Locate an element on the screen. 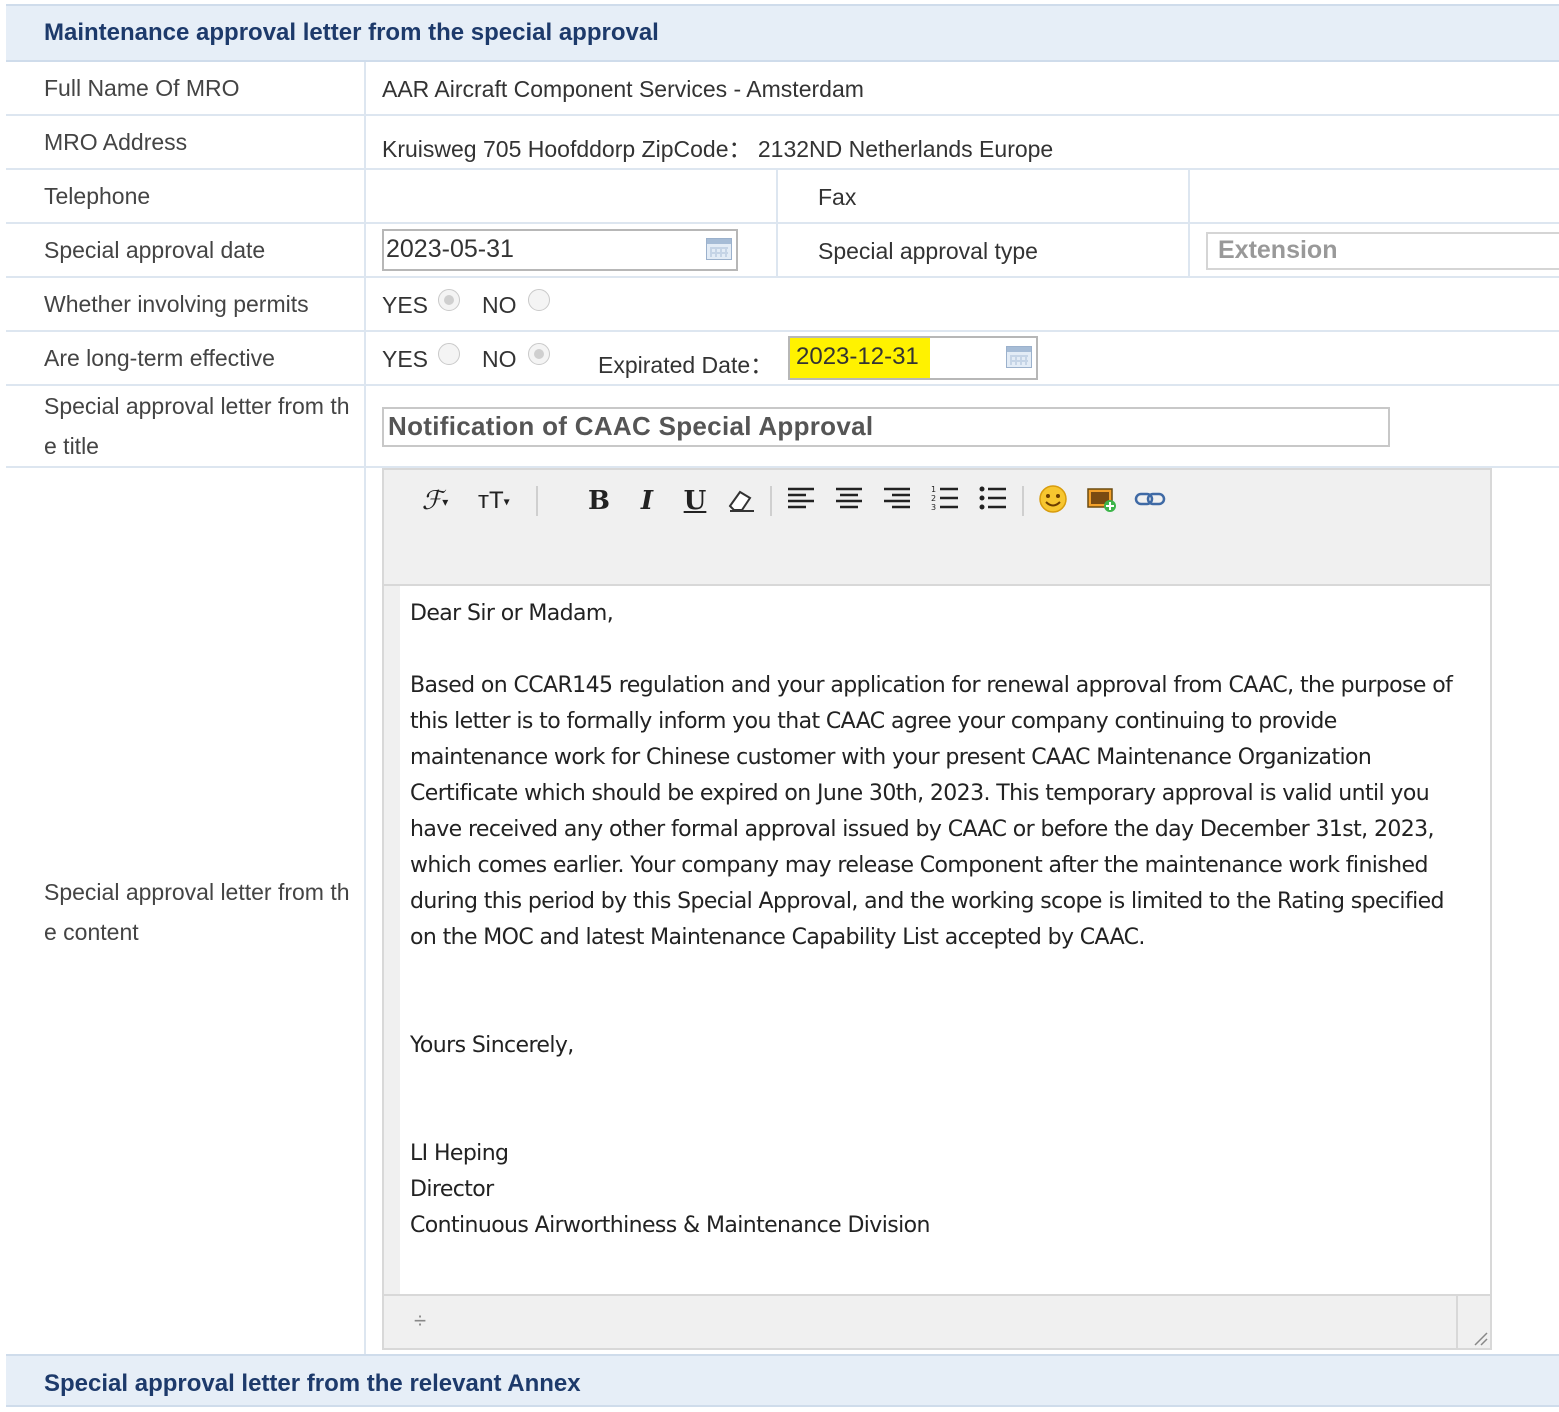  italic-button: I is located at coordinates (647, 501).